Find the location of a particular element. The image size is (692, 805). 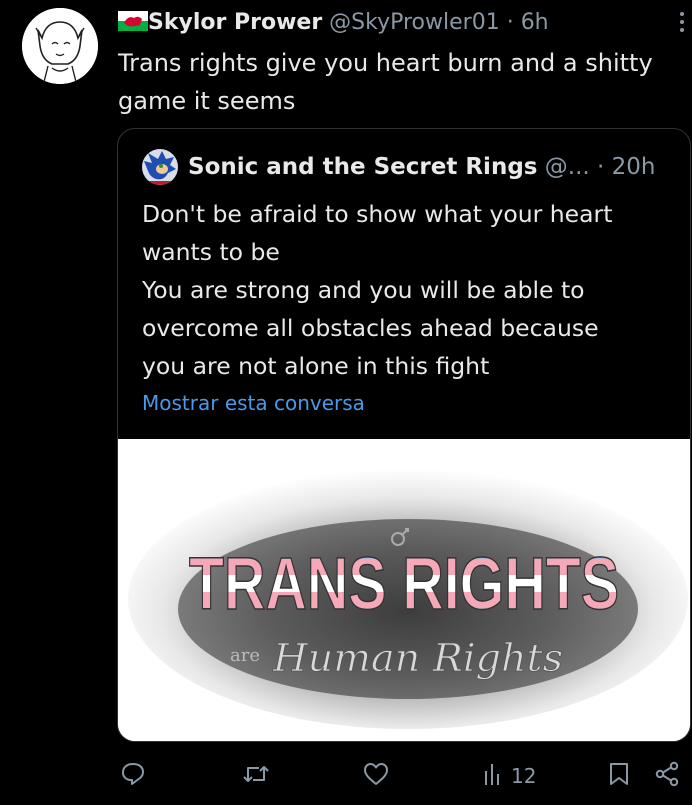

show-conversation-link: Mostrar esta conversa is located at coordinates (253, 403).